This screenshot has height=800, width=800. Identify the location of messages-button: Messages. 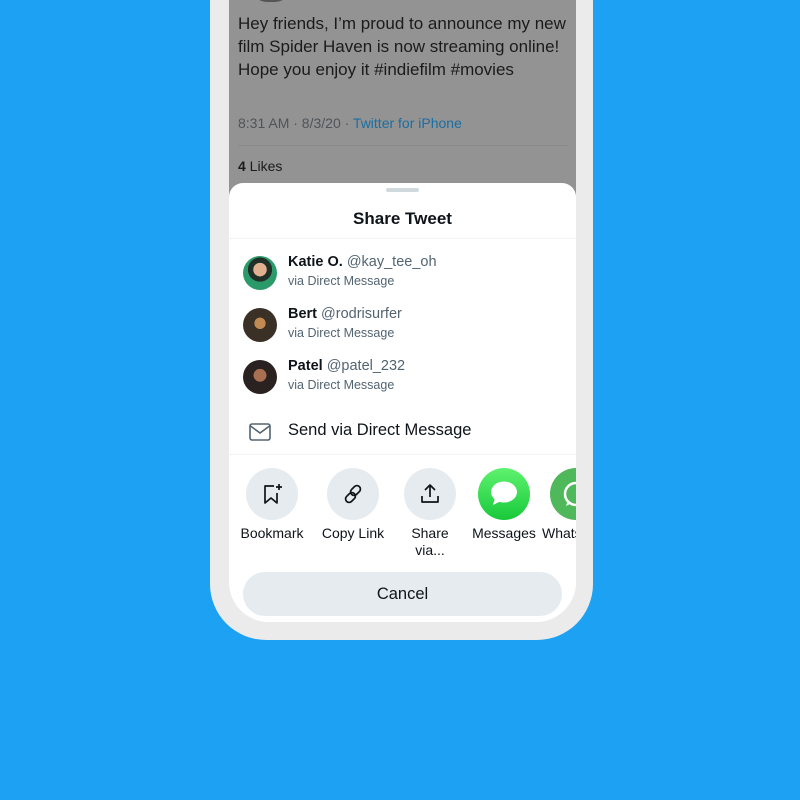
(504, 505).